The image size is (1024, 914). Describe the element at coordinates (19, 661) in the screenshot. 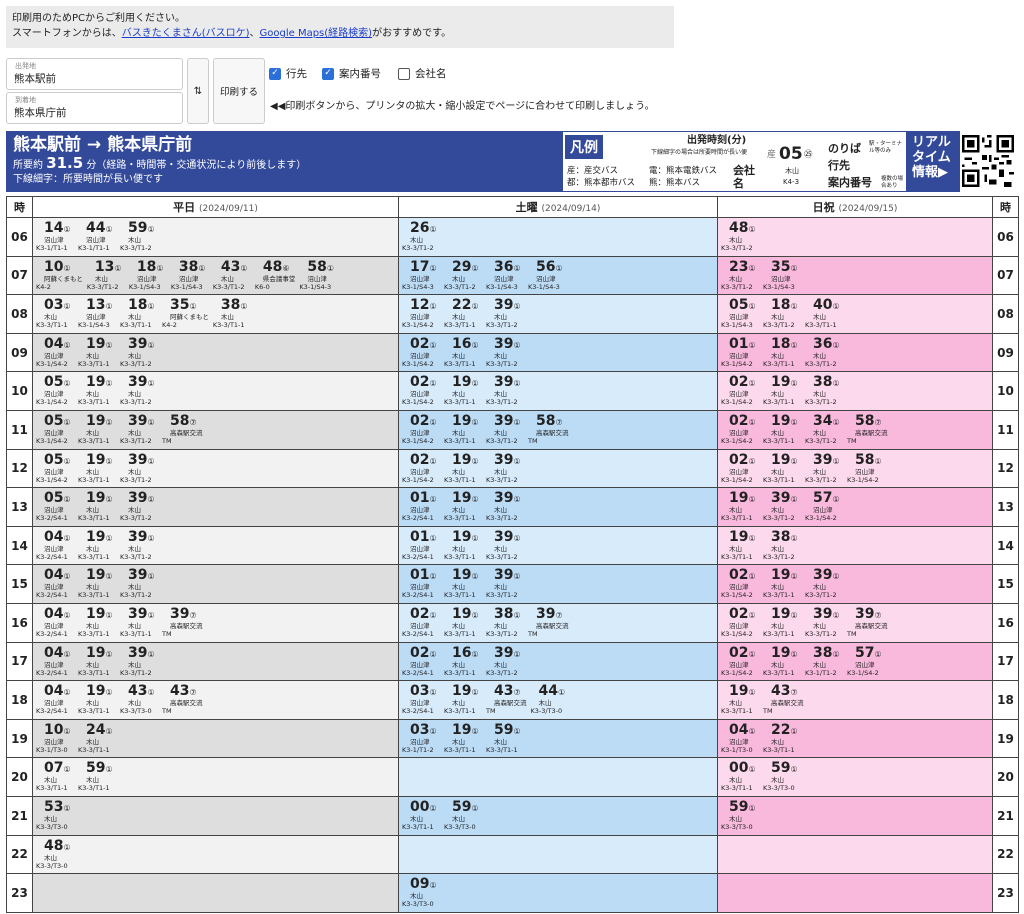

I see `hour-label: 17` at that location.